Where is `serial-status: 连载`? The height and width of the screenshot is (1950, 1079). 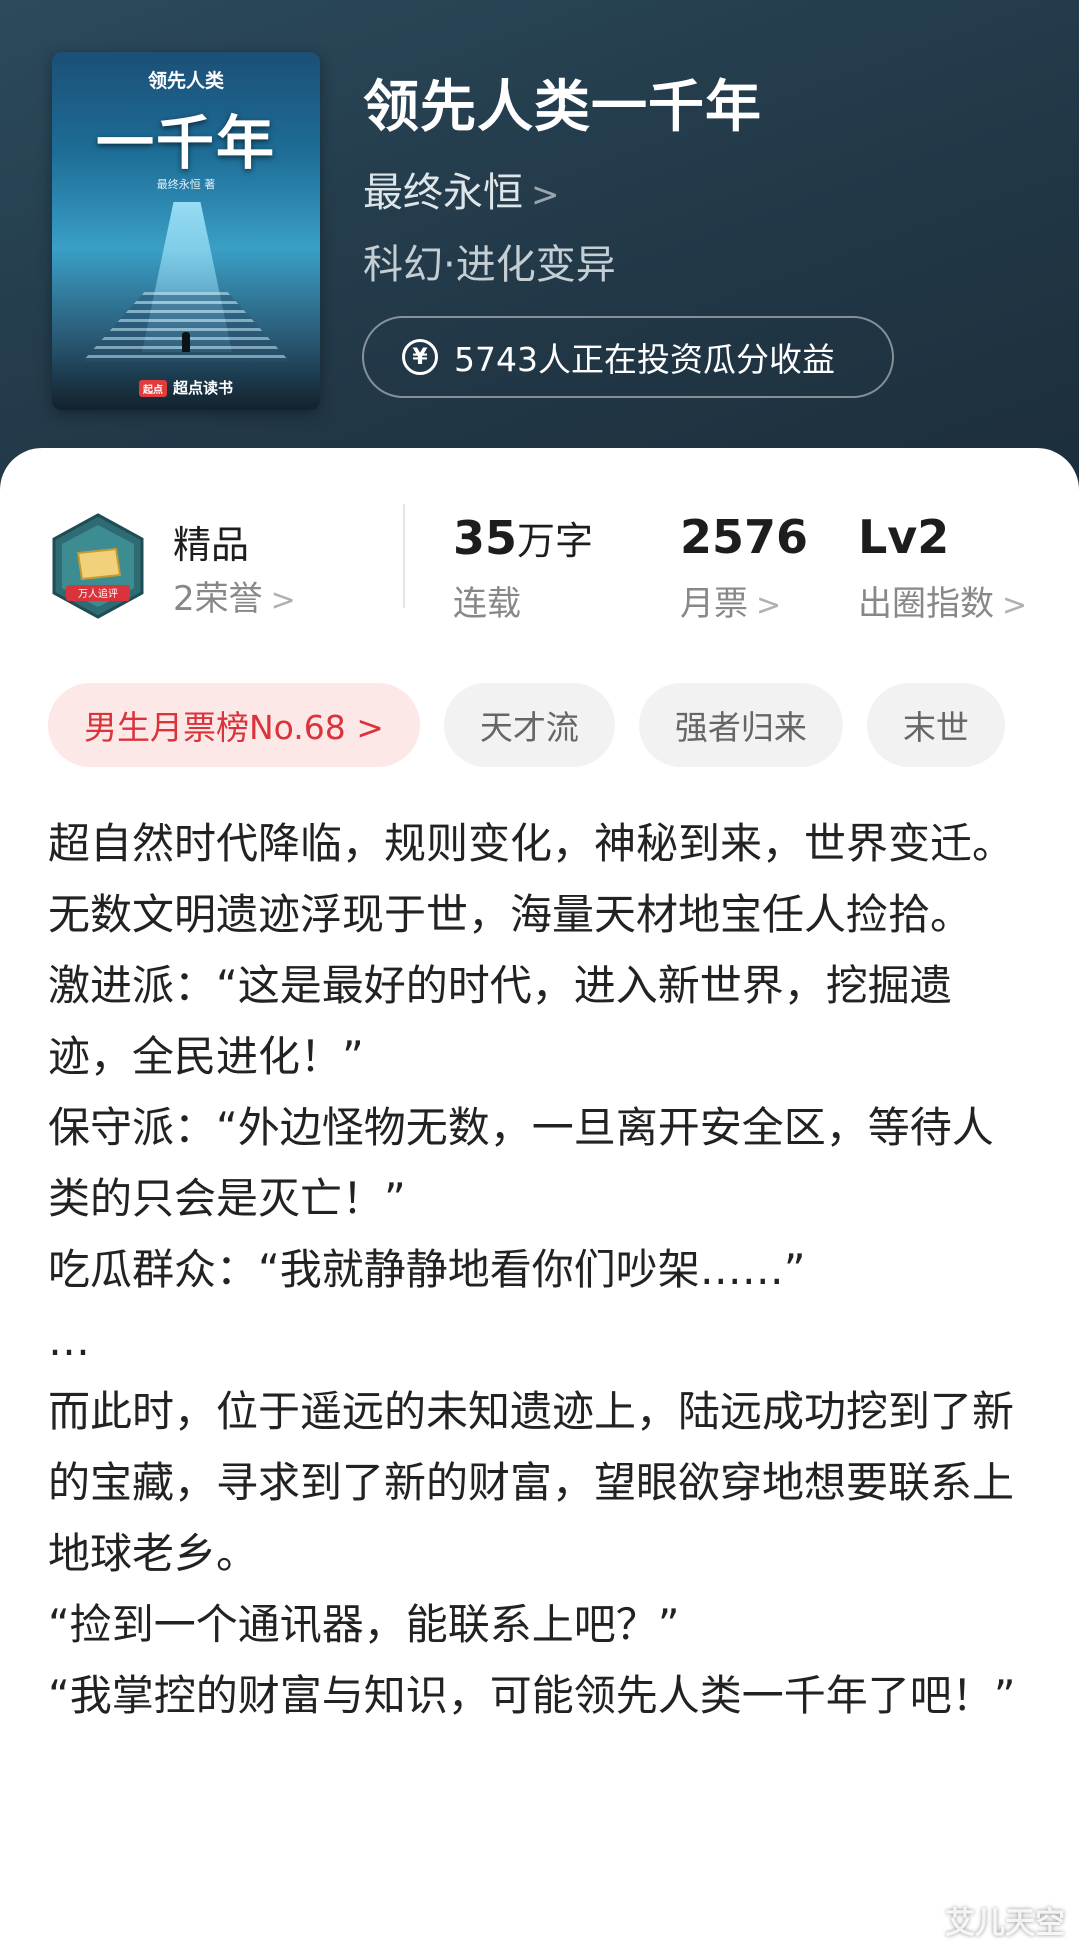
serial-status: 连载 is located at coordinates (487, 604).